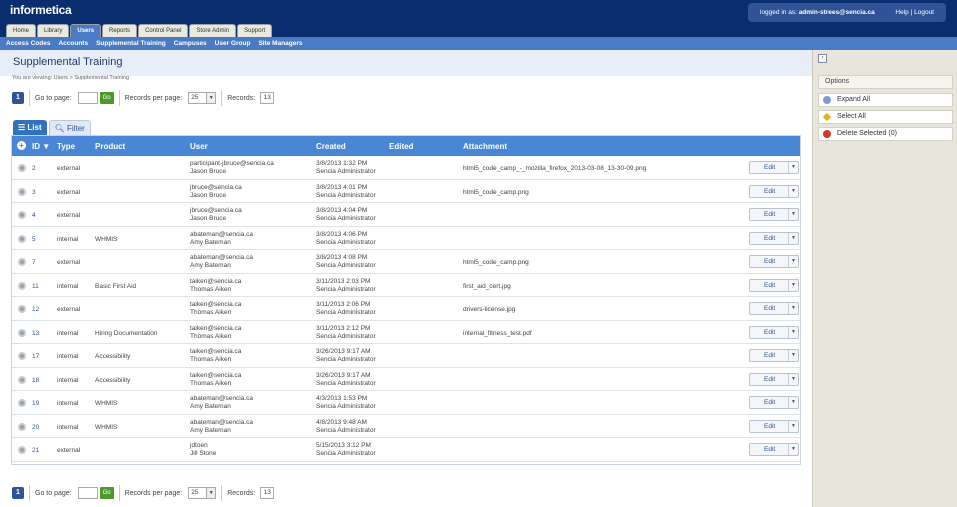 Image resolution: width=957 pixels, height=507 pixels. What do you see at coordinates (34, 262) in the screenshot?
I see `row-id: 7` at bounding box center [34, 262].